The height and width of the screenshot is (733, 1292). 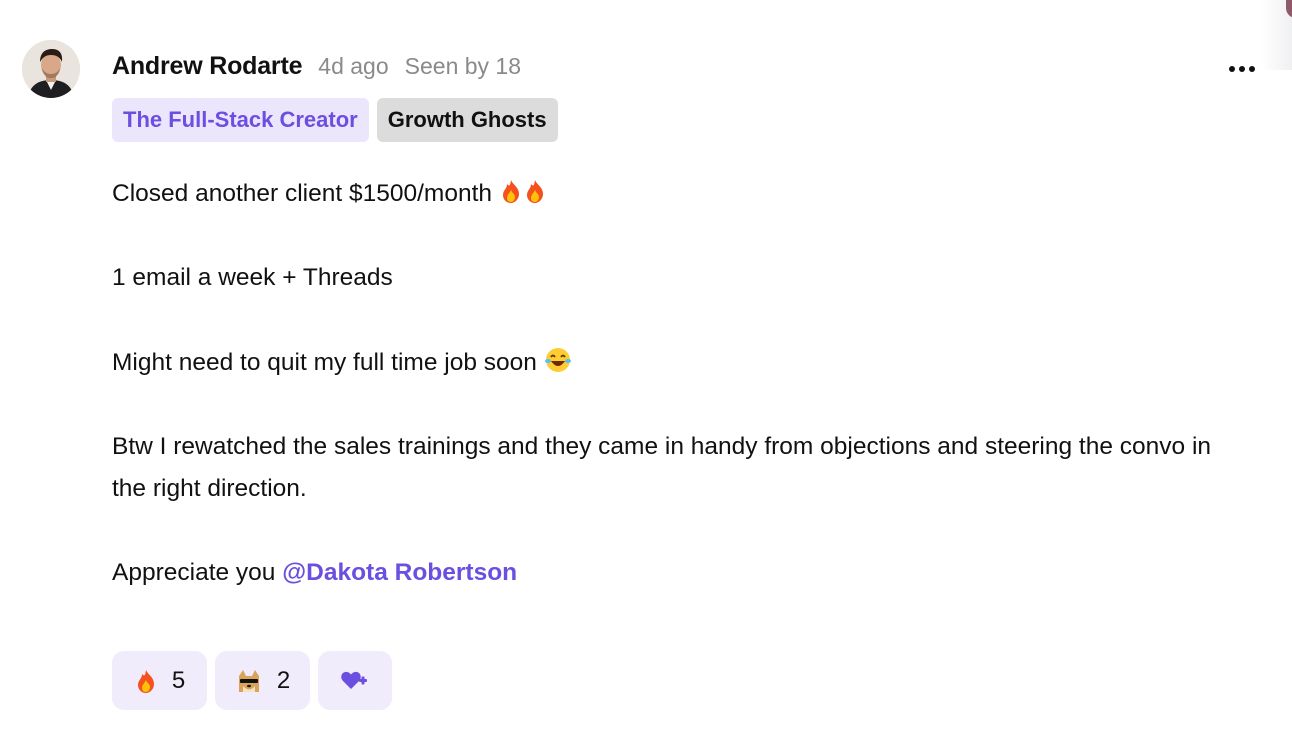 I want to click on tag-full-stack-creator: The Full-Stack Creator, so click(x=240, y=120).